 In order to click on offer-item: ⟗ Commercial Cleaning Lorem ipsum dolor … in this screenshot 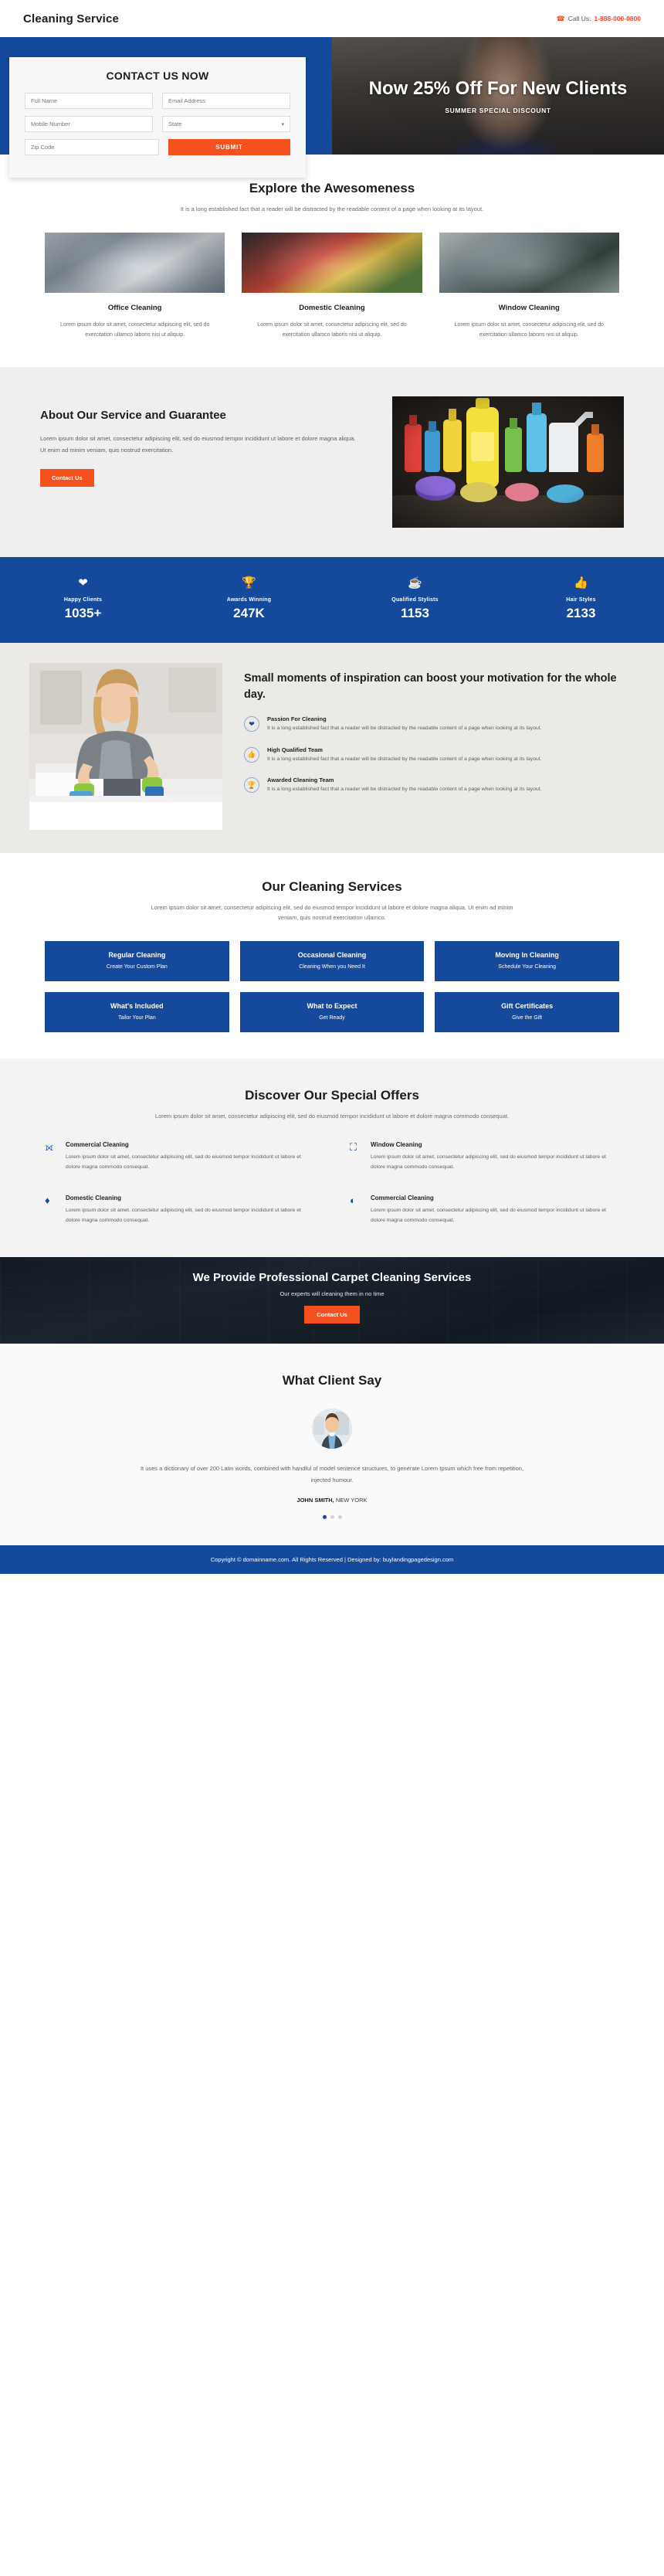, I will do `click(179, 1157)`.